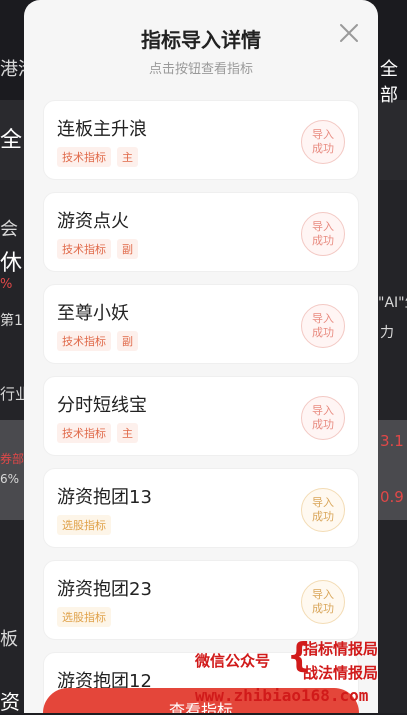  What do you see at coordinates (282, 695) in the screenshot?
I see `watermark-url: www.zhibiao168.com` at bounding box center [282, 695].